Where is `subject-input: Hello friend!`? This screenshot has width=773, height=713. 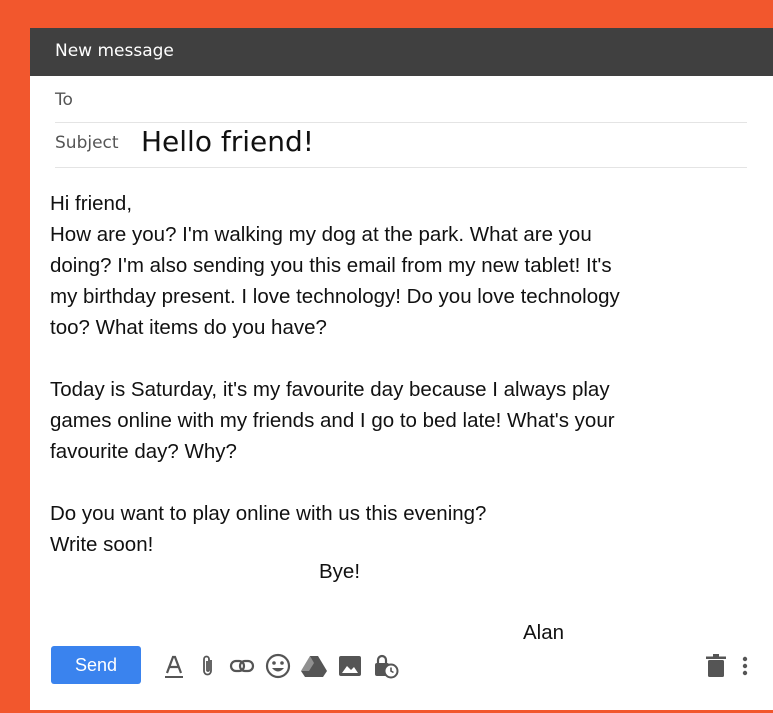 subject-input: Hello friend! is located at coordinates (227, 141).